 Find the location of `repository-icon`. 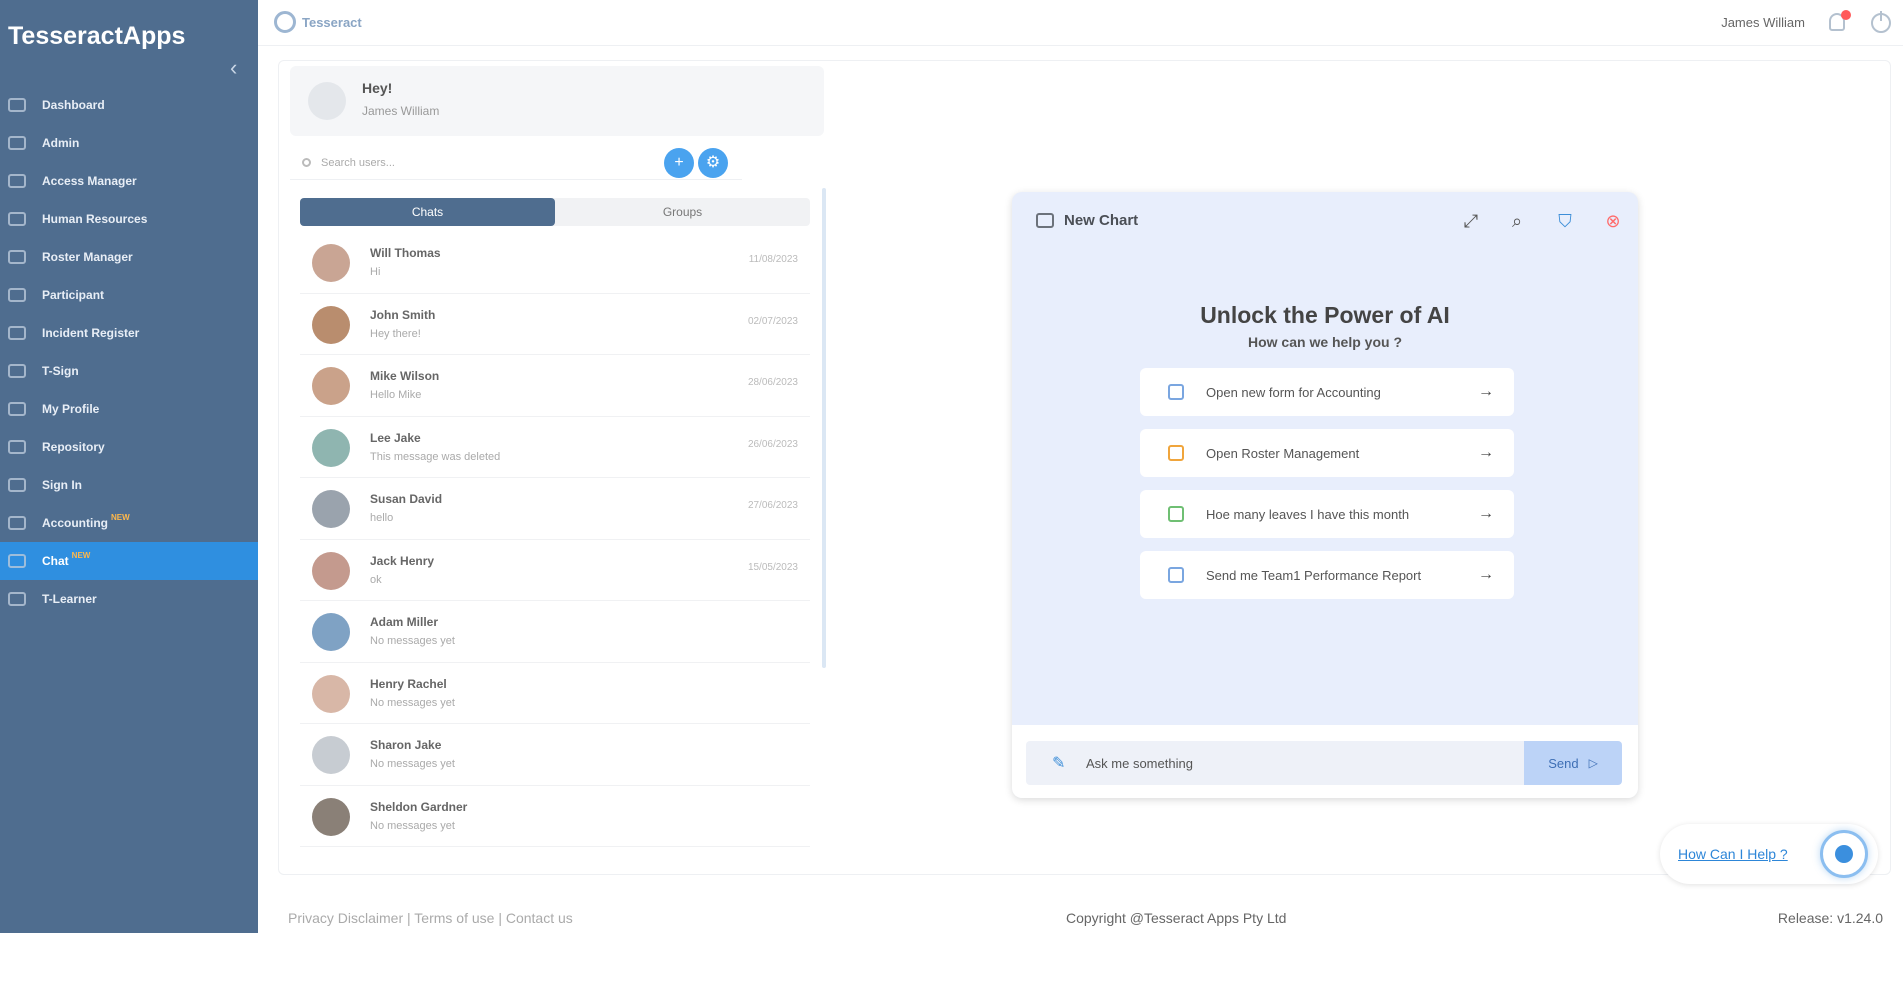

repository-icon is located at coordinates (17, 447).